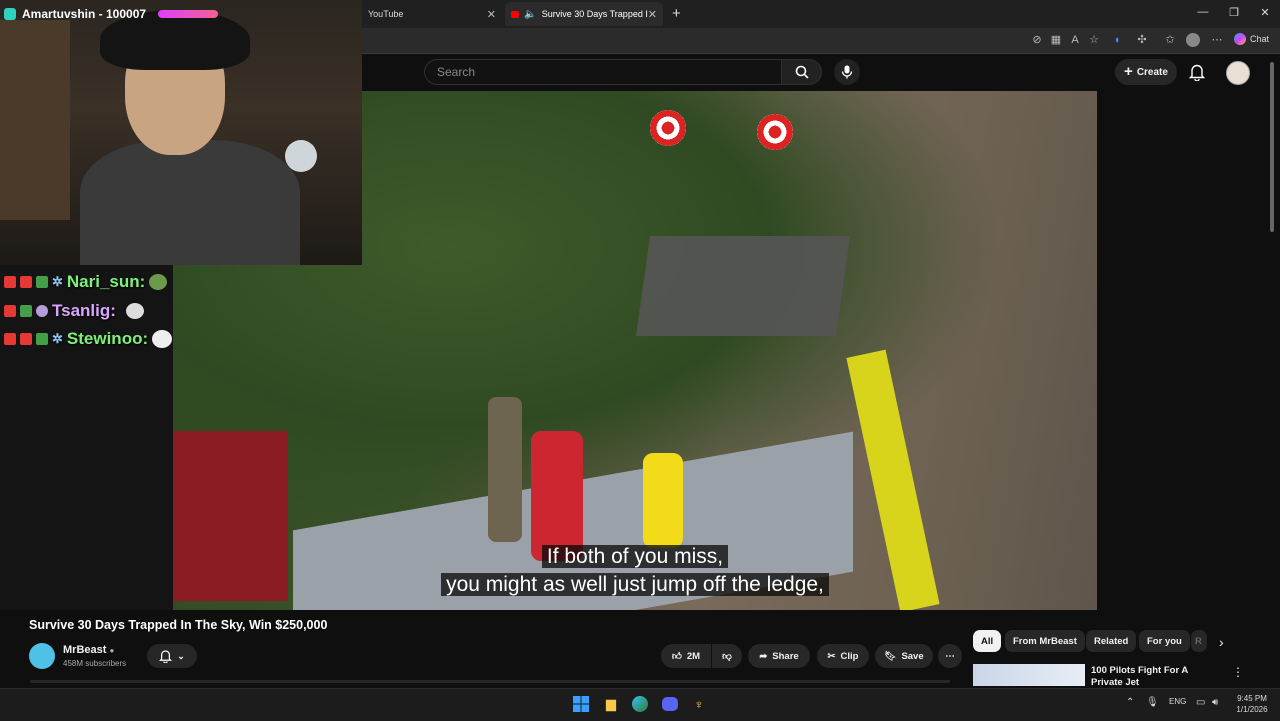 Image resolution: width=1280 pixels, height=721 pixels. I want to click on bell-icon, so click(1197, 72).